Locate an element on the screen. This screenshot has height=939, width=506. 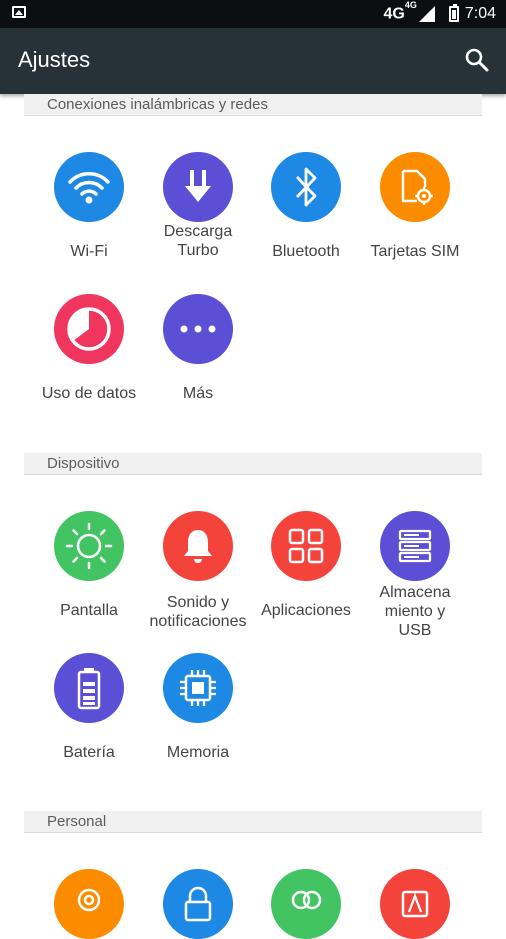
settings-item-label: Sonido y notificaciones is located at coordinates (198, 612).